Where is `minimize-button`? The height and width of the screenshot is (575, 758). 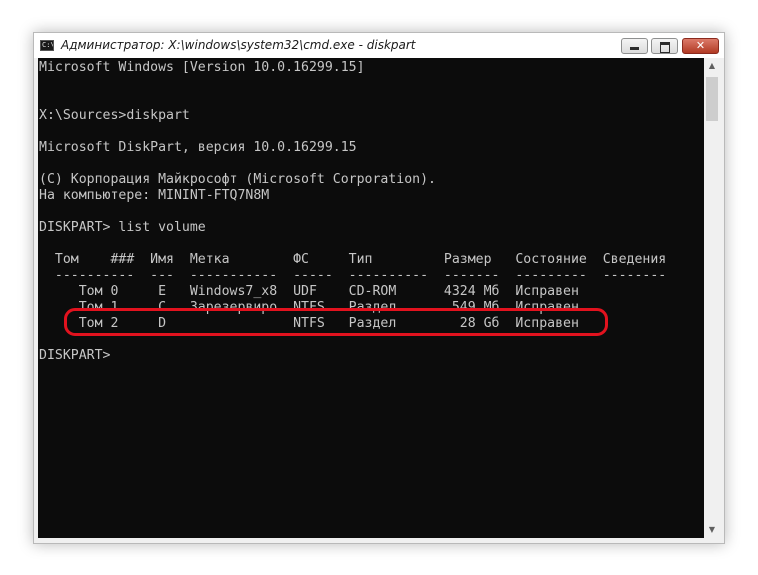 minimize-button is located at coordinates (634, 46).